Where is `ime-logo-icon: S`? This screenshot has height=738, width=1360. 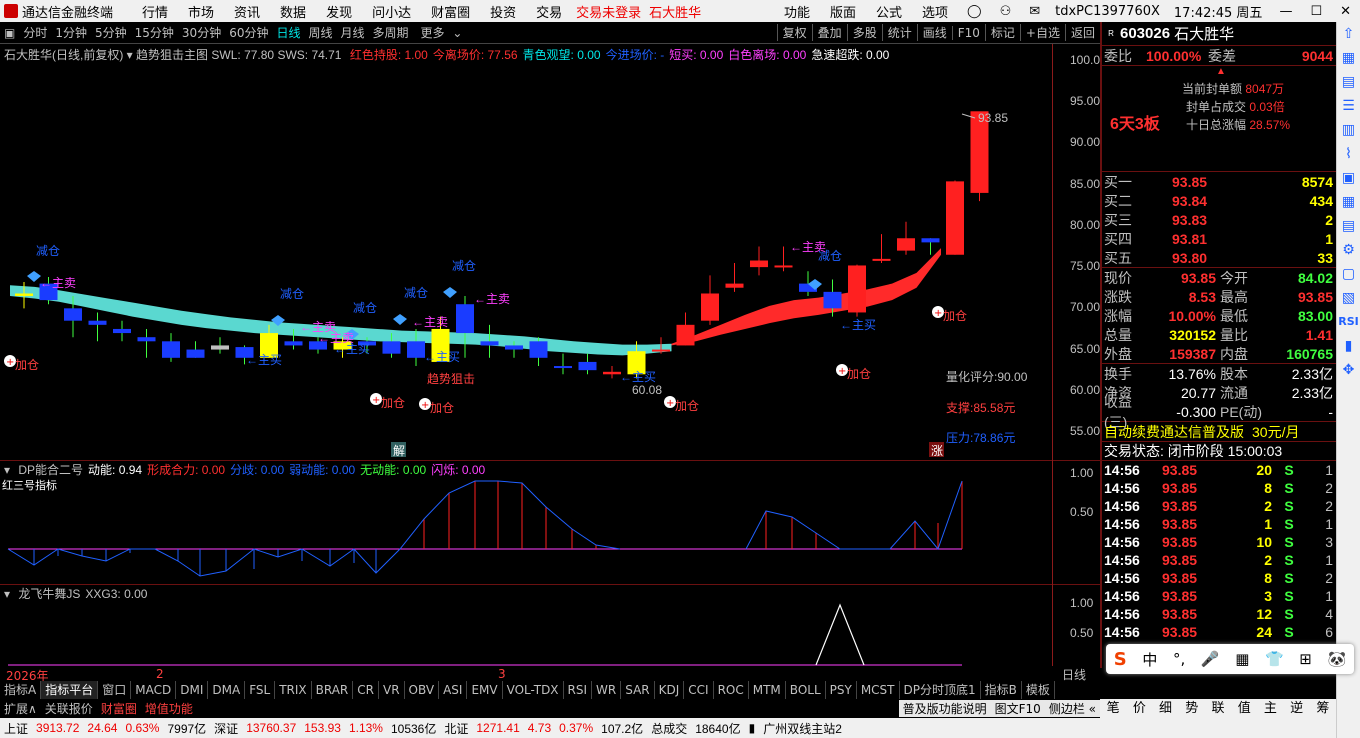 ime-logo-icon: S is located at coordinates (1120, 659).